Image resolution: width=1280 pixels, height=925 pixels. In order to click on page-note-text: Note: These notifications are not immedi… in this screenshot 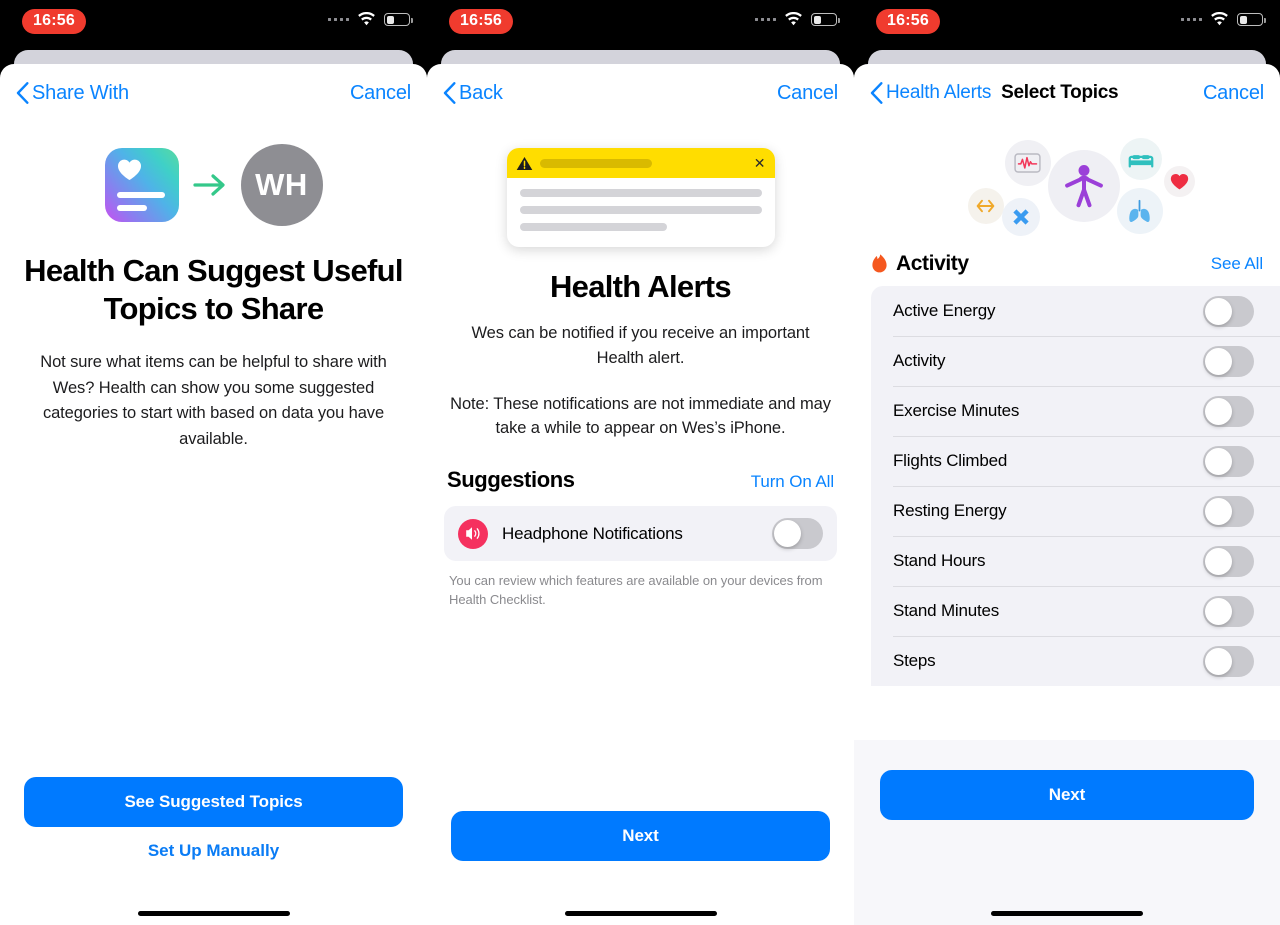, I will do `click(640, 416)`.